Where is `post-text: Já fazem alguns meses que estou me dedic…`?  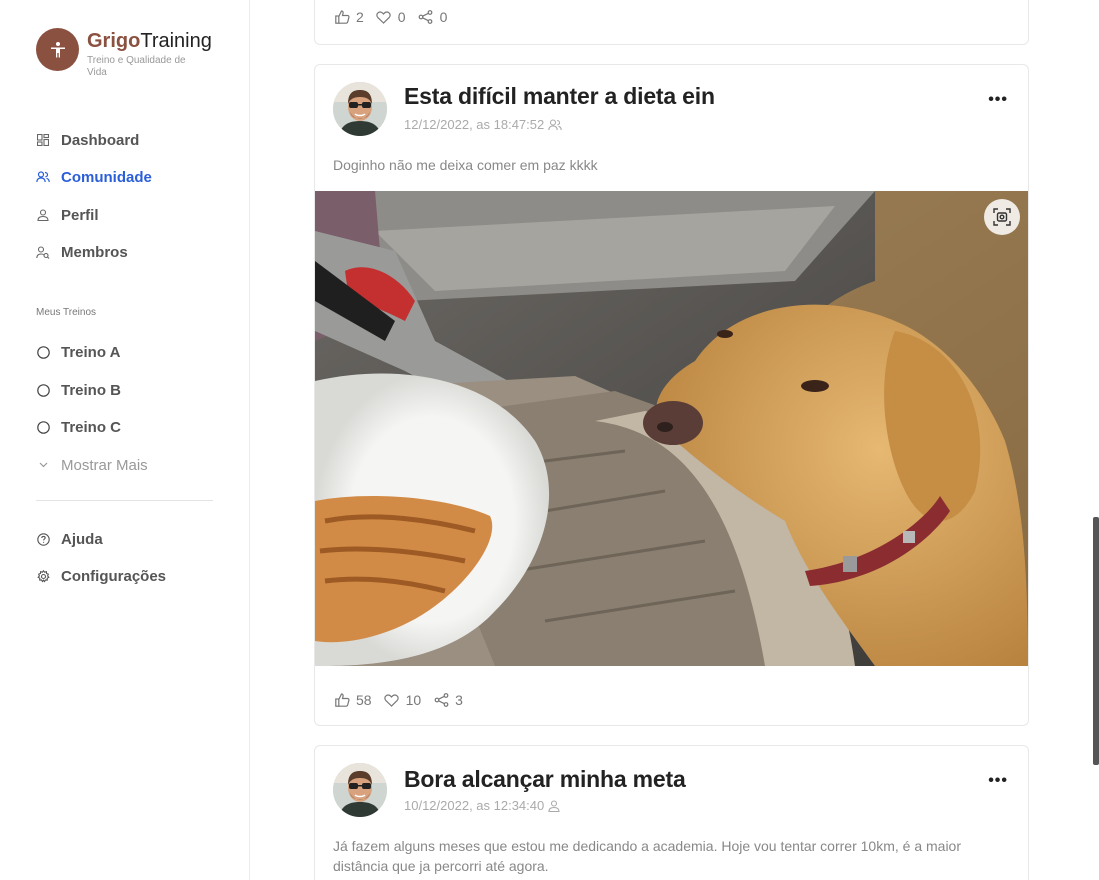
post-text: Já fazem alguns meses que estou me dedic… is located at coordinates (647, 856).